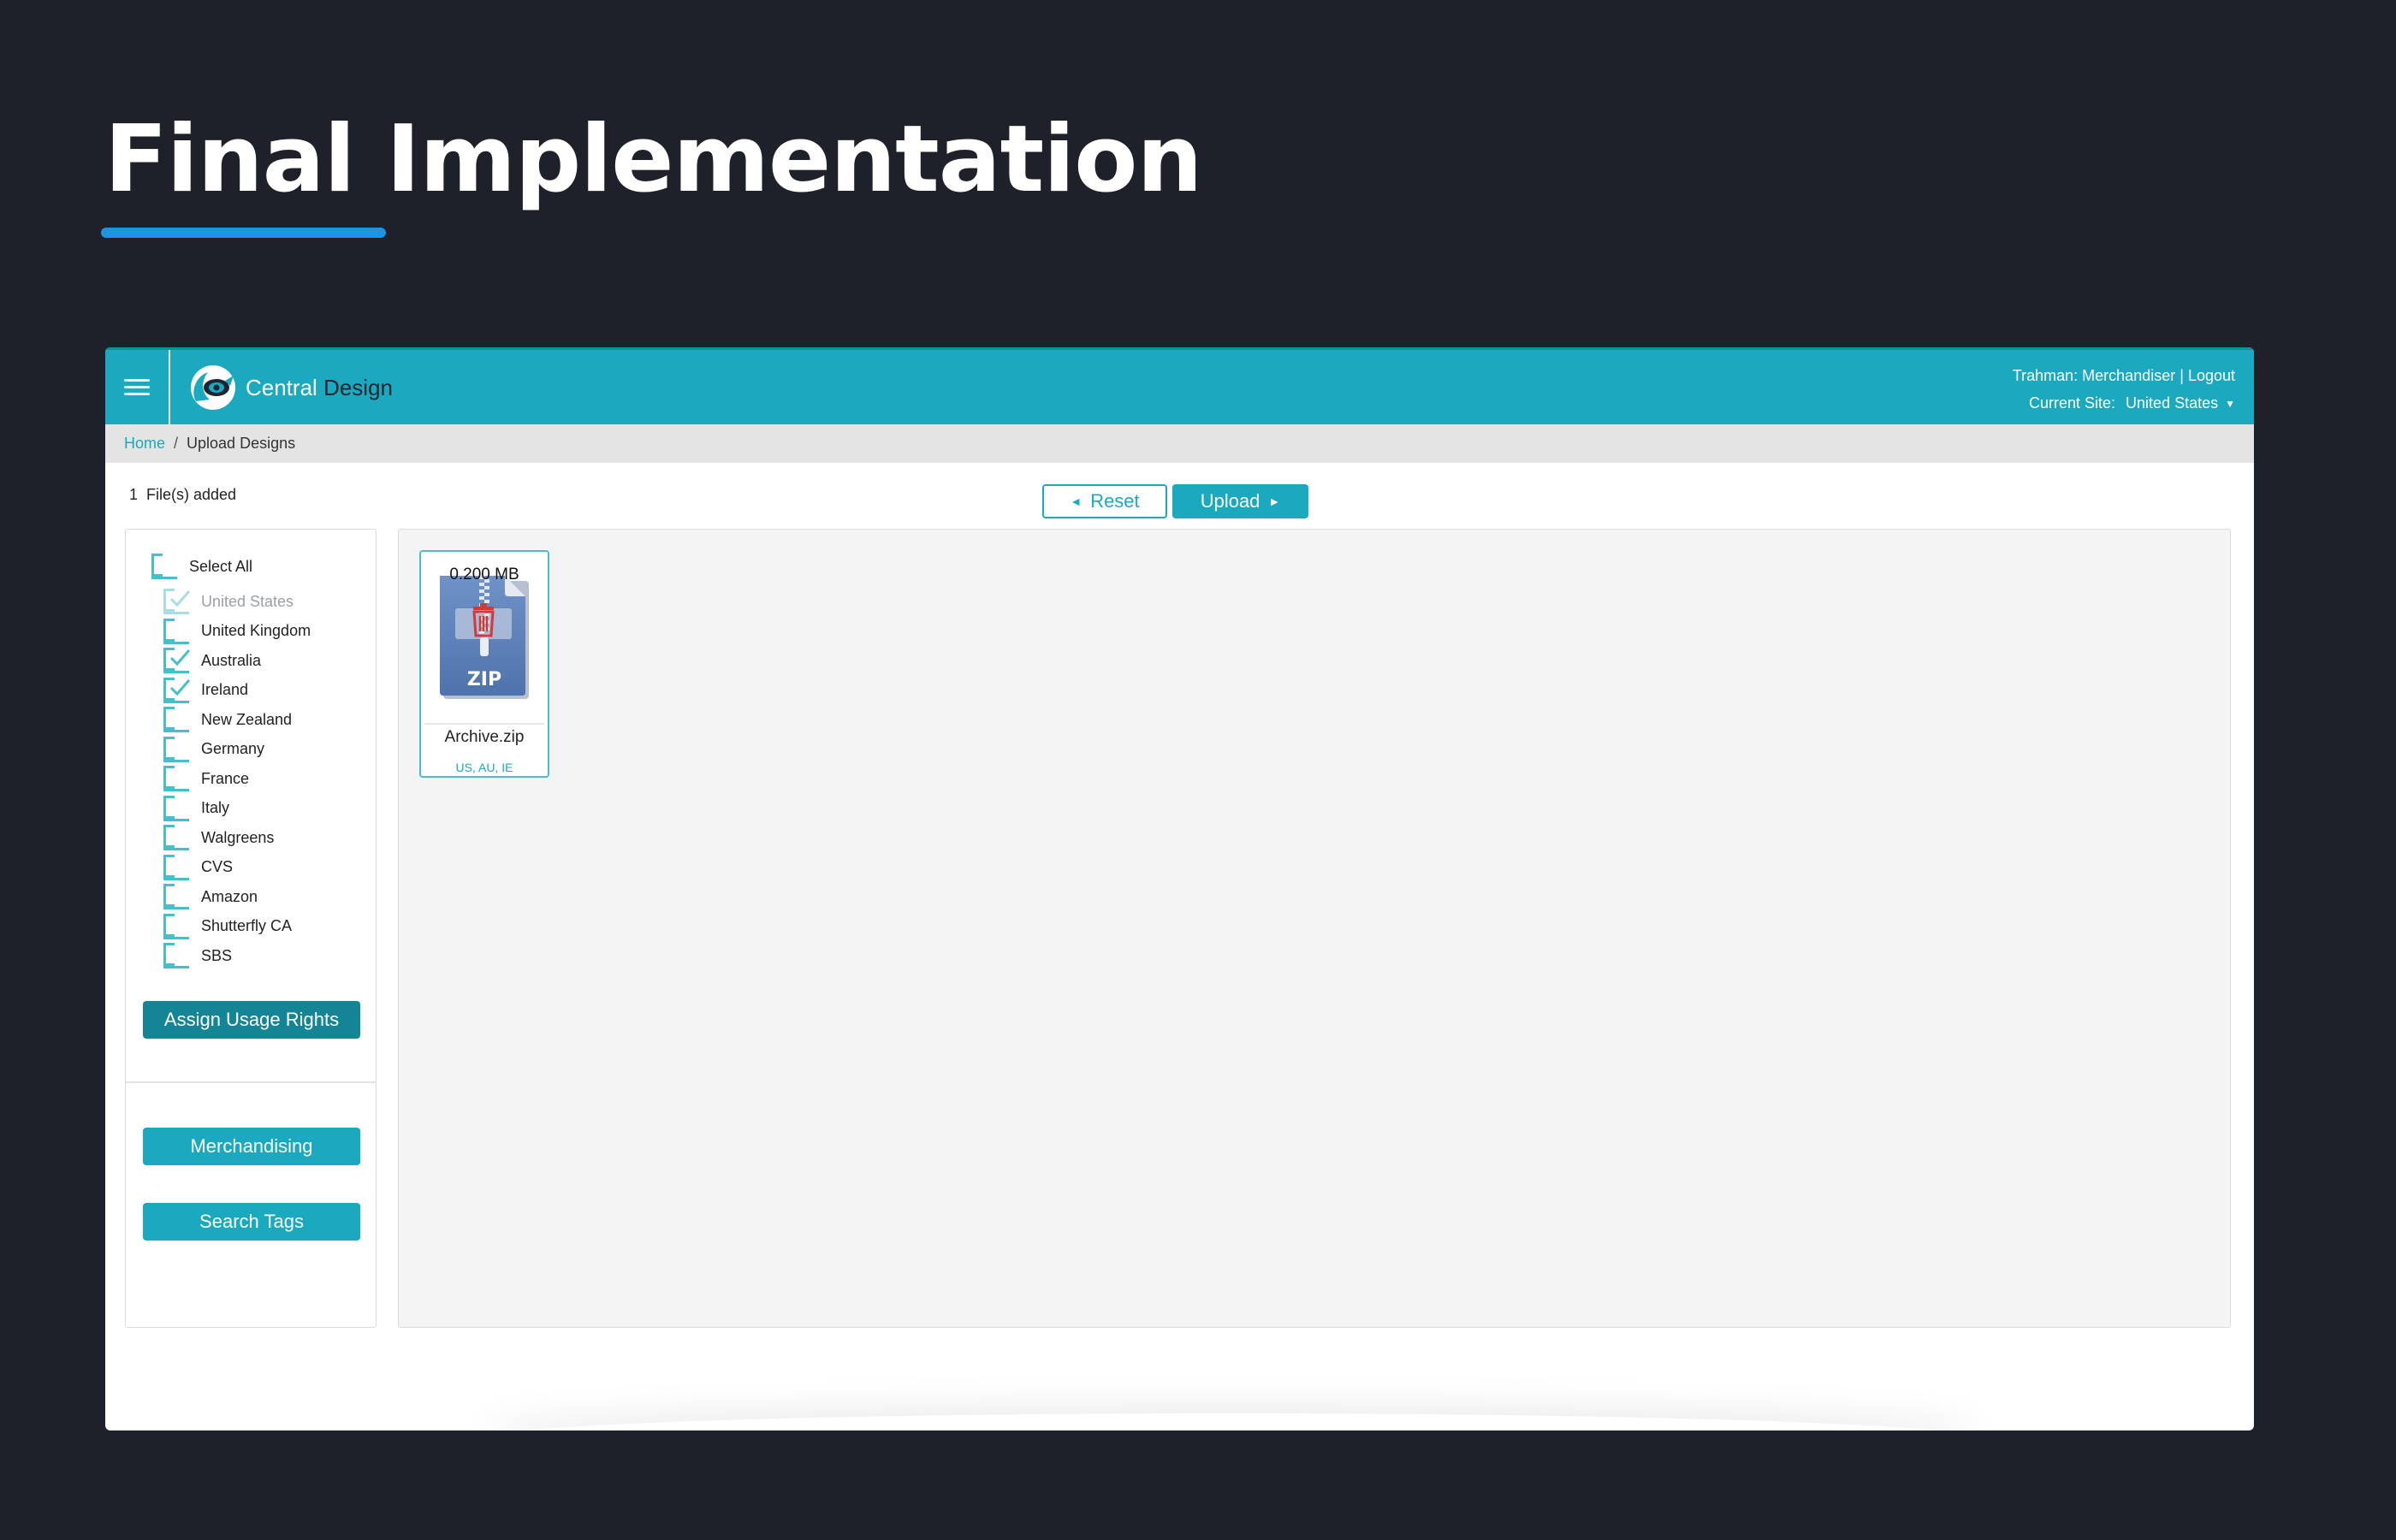 The width and height of the screenshot is (2396, 1540). Describe the element at coordinates (653, 159) in the screenshot. I see `slide-title: Final Implementation` at that location.